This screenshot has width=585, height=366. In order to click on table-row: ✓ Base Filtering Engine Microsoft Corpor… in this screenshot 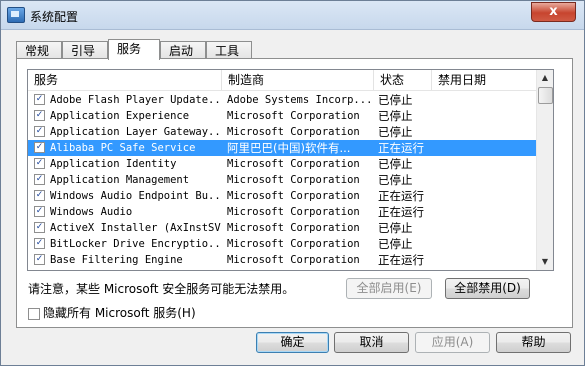, I will do `click(282, 260)`.